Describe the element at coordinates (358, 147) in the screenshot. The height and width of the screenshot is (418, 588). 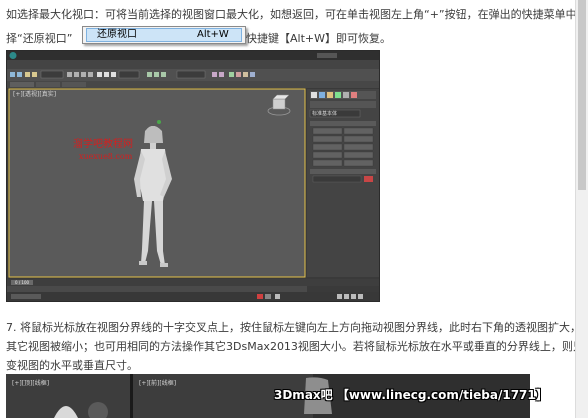
I see `object-button-tube` at that location.